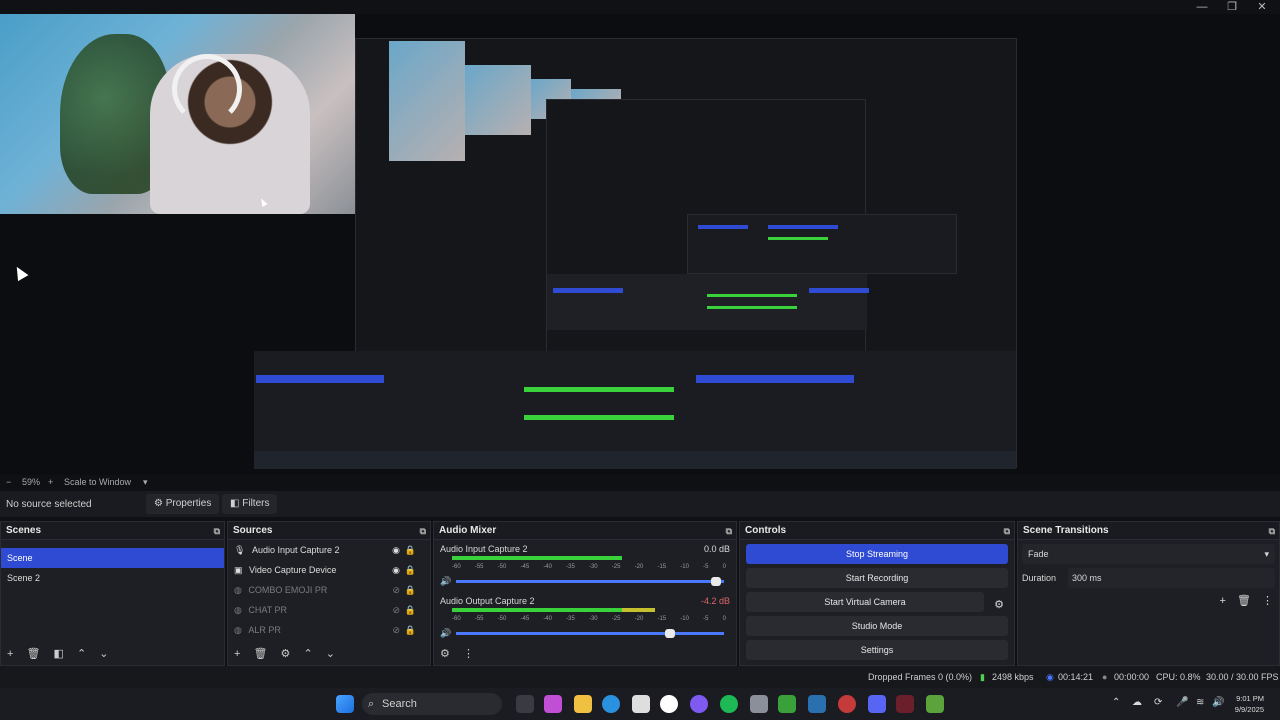  I want to click on store-icon, so click(641, 704).